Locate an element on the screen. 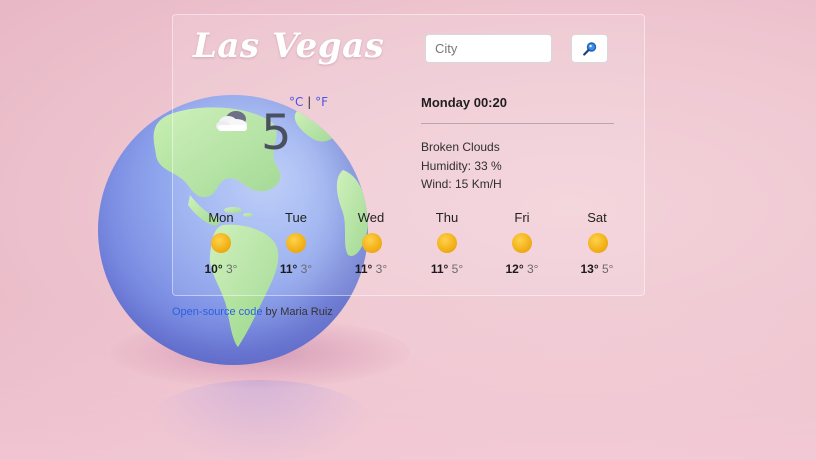 The width and height of the screenshot is (816, 460). forecast-day-label: Wed is located at coordinates (371, 217).